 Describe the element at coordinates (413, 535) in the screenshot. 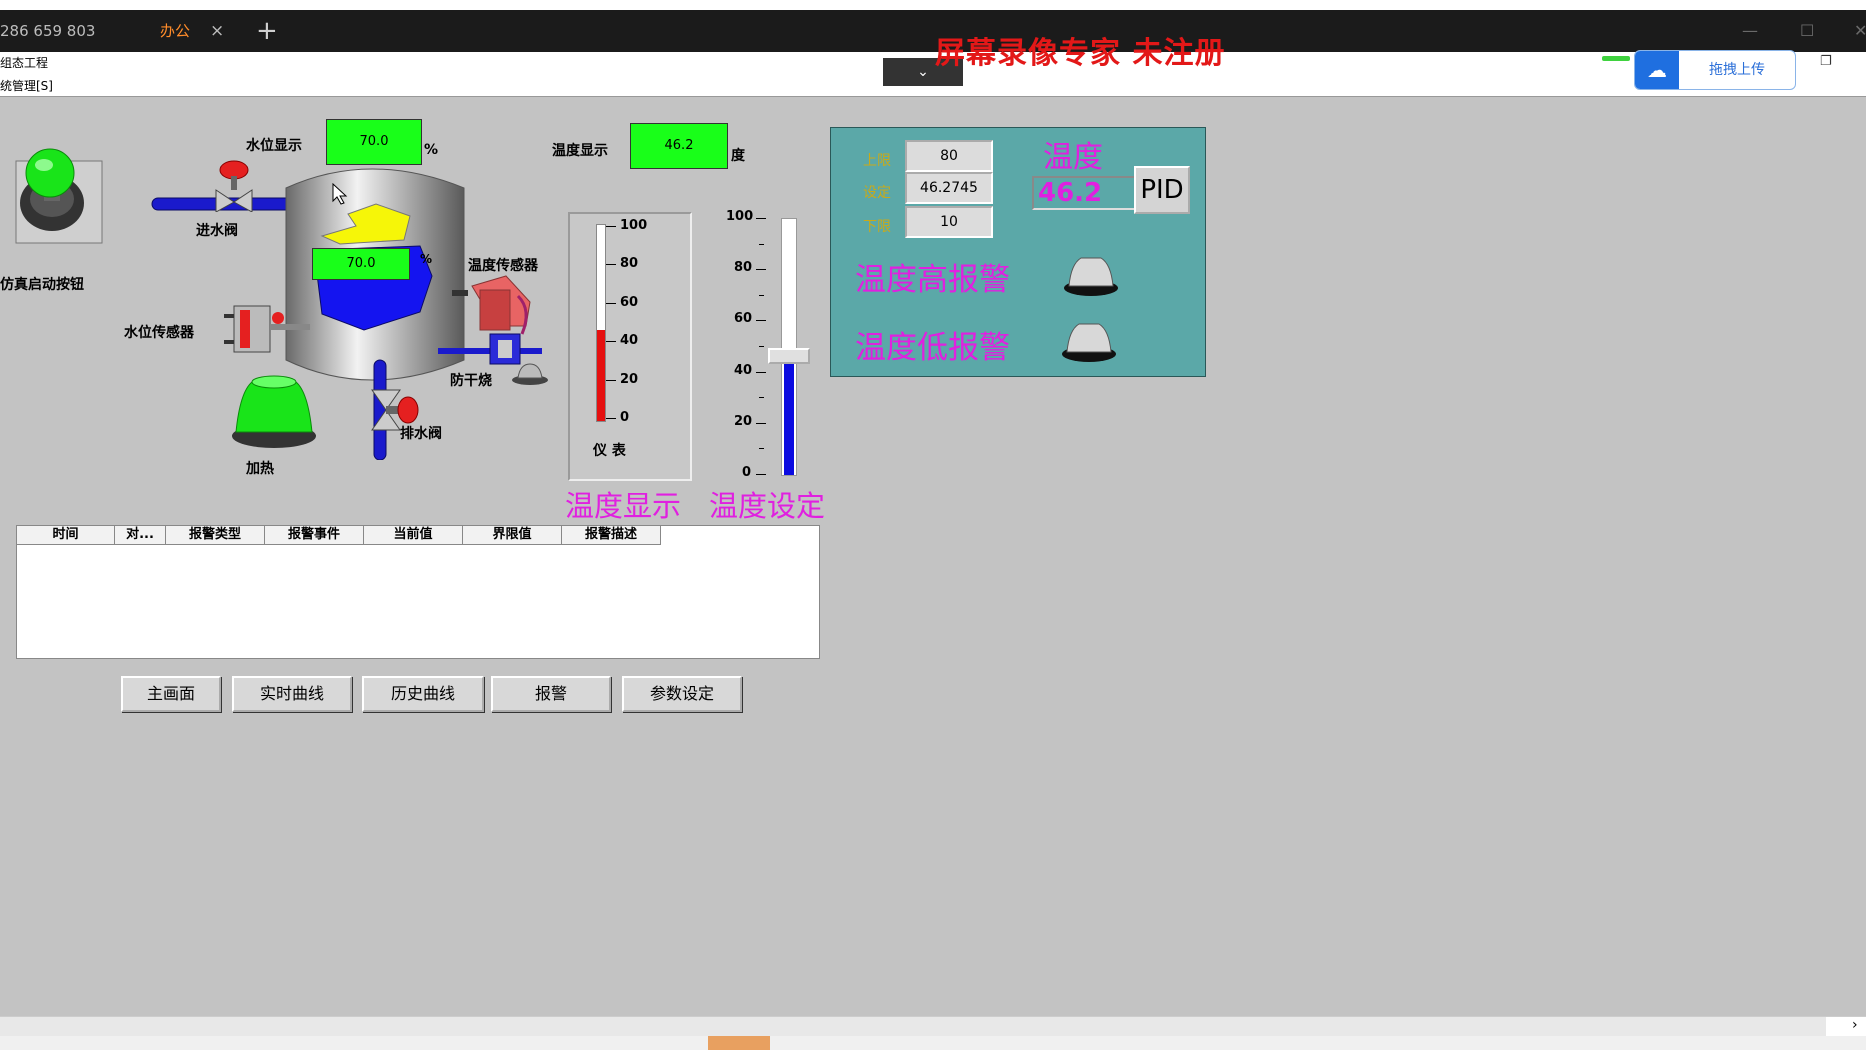

I see `col-current-value: 当前值` at that location.